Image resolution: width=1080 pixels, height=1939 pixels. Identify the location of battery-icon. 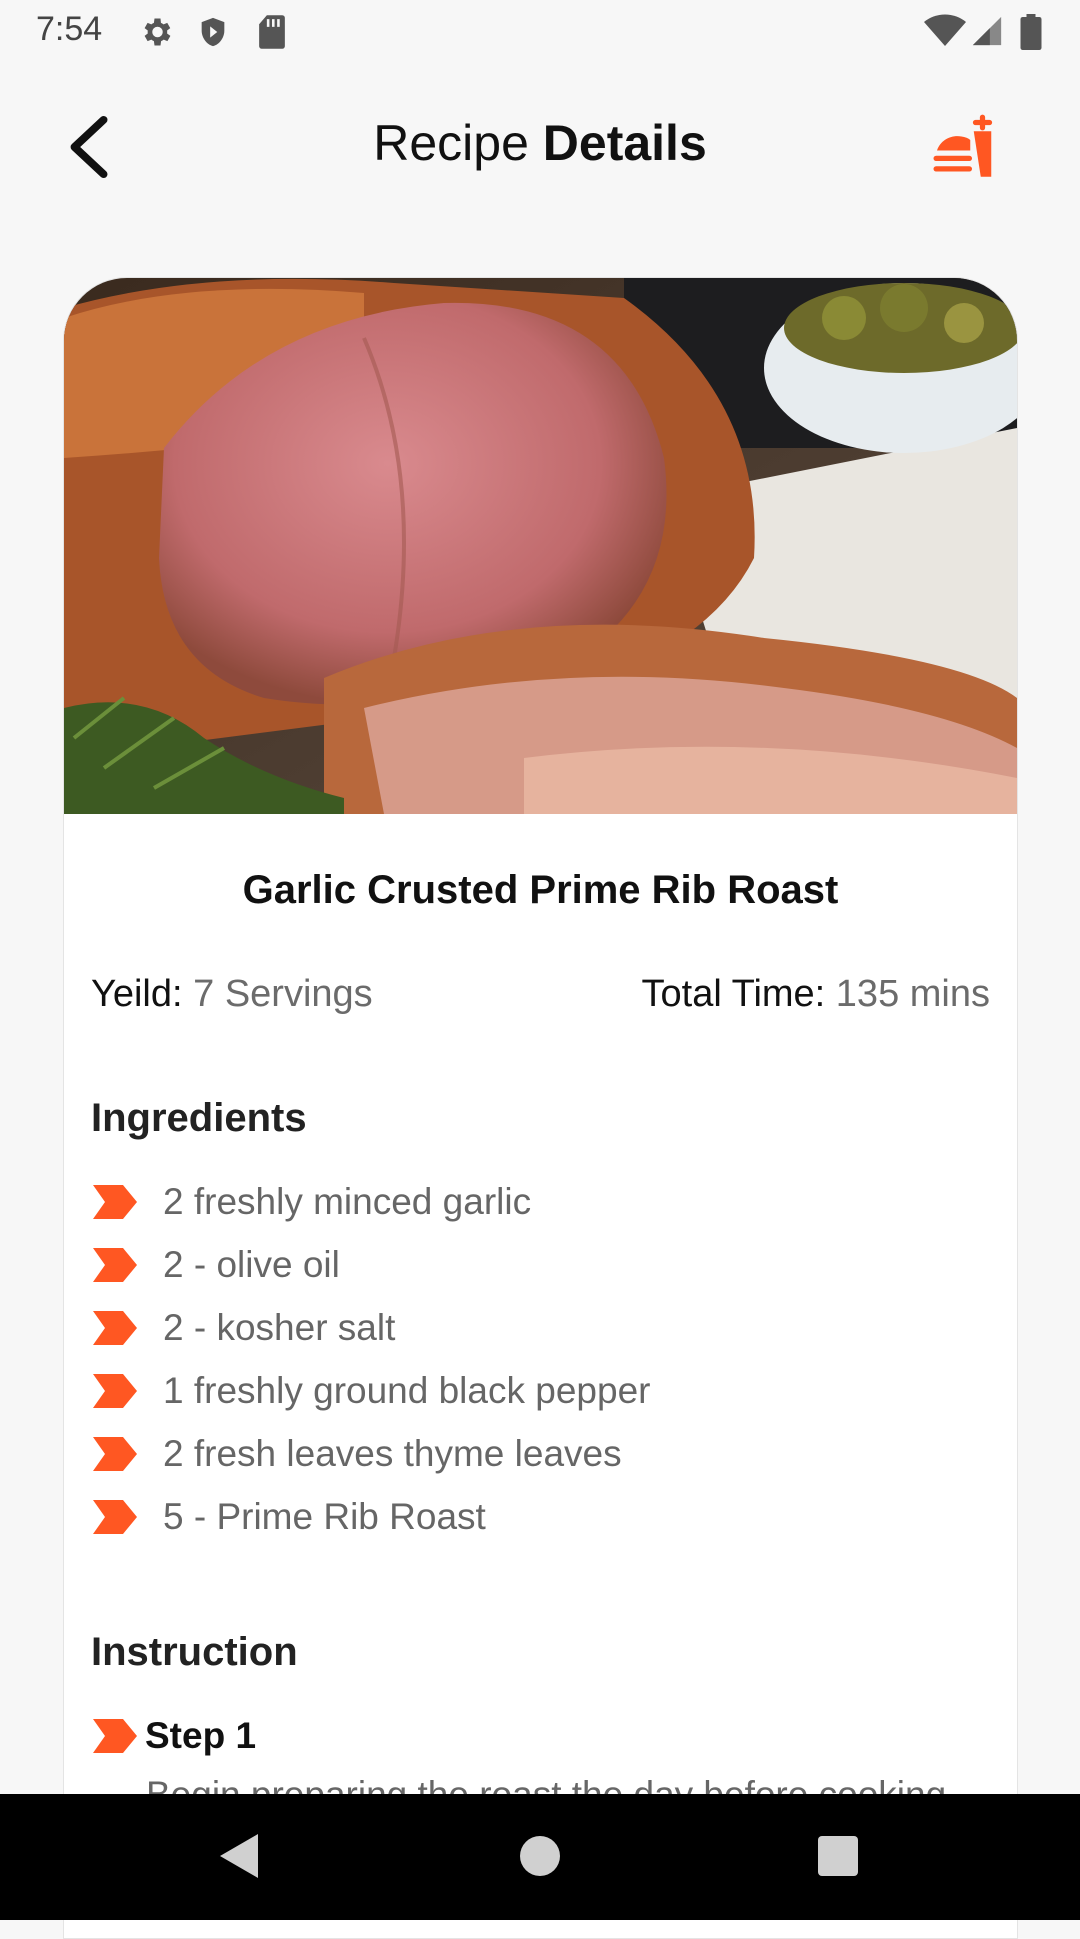
(1031, 32).